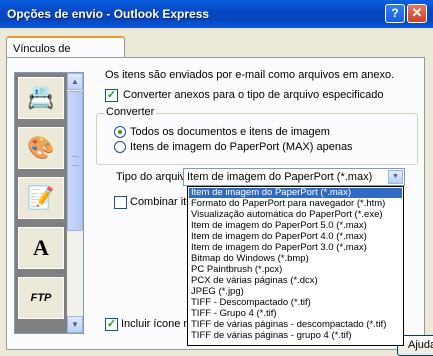  I want to click on dropdown-option: Bitmap do Windows (*.bmp), so click(295, 259).